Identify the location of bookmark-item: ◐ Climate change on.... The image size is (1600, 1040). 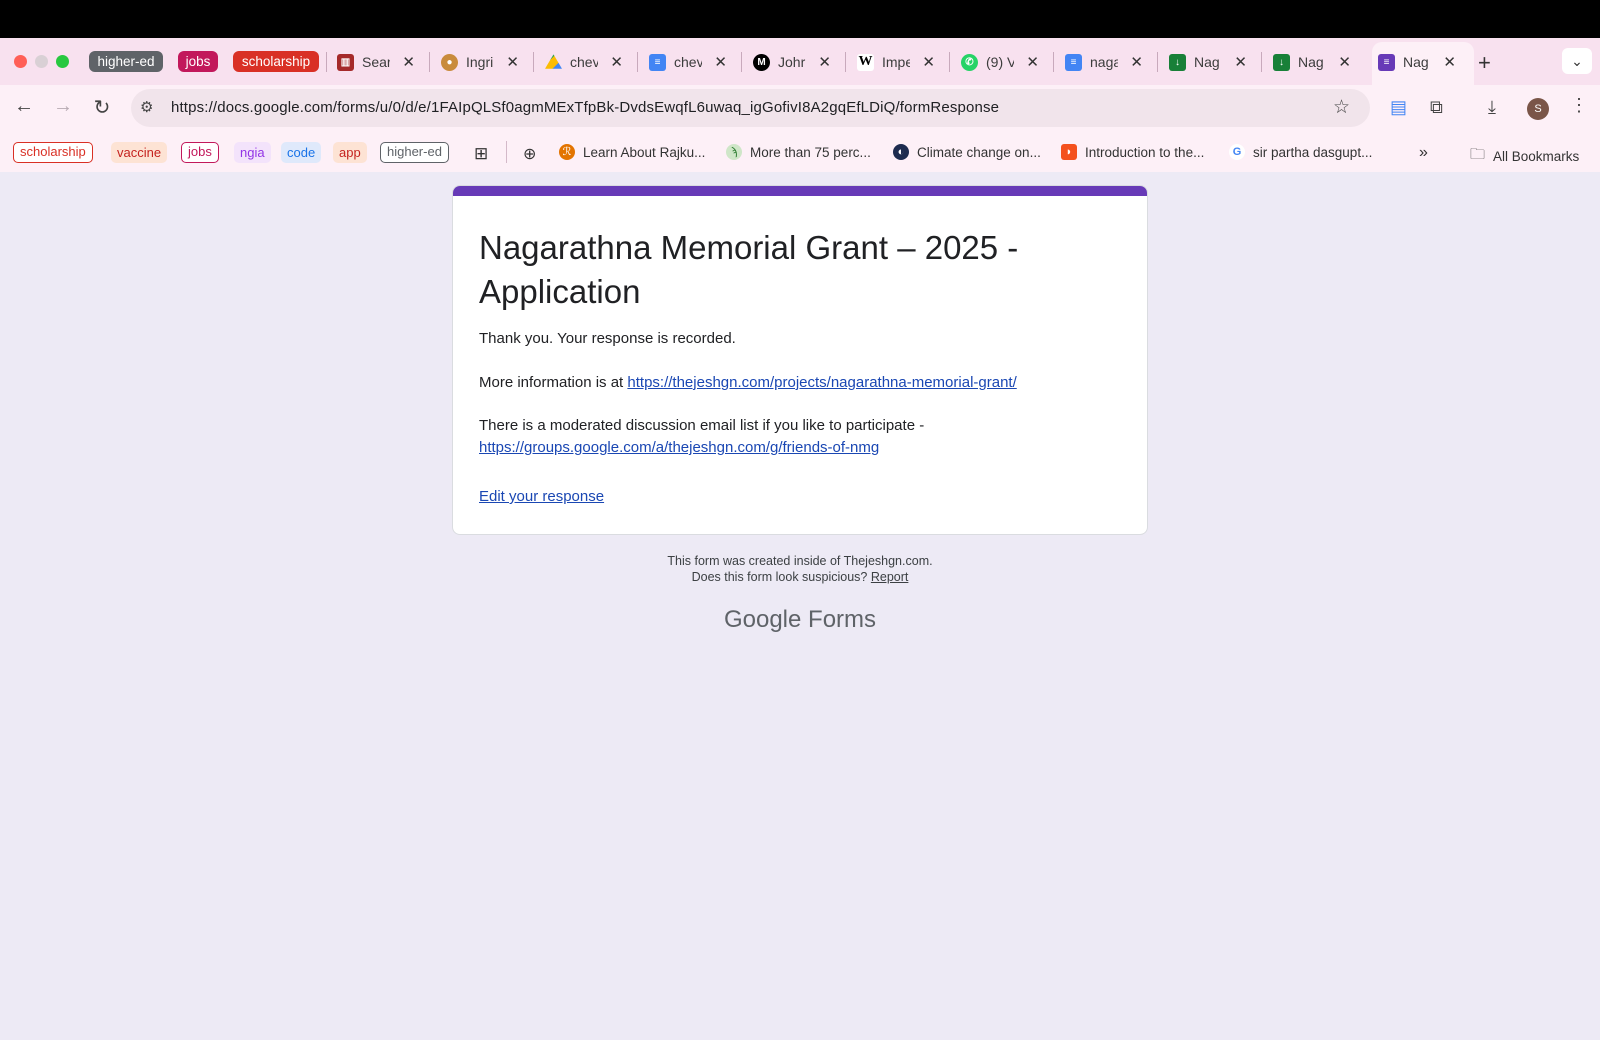
(967, 152).